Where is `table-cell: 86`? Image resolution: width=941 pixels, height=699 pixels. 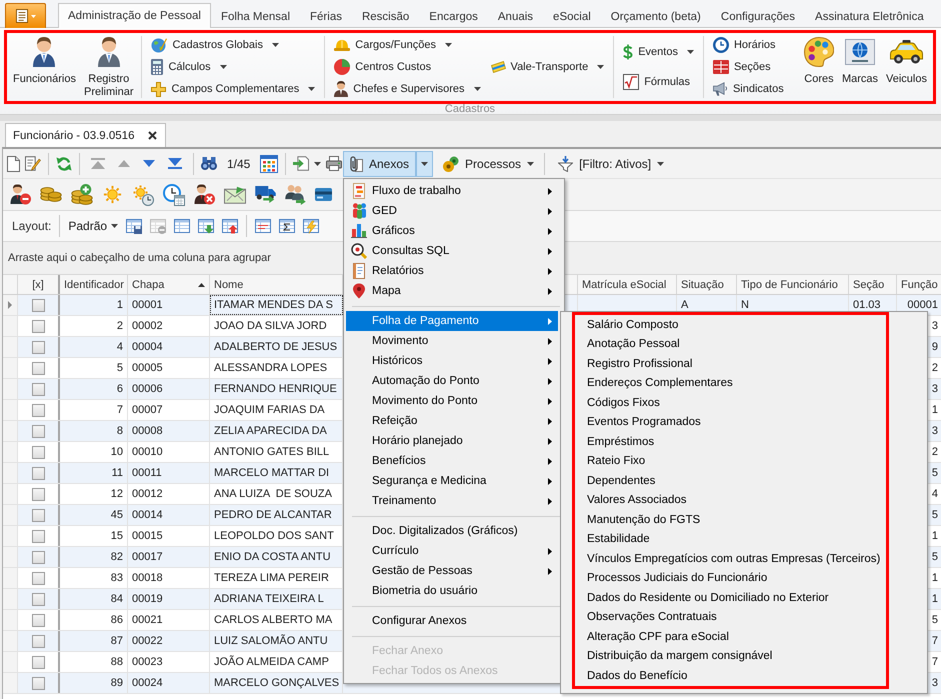
table-cell: 86 is located at coordinates (94, 620).